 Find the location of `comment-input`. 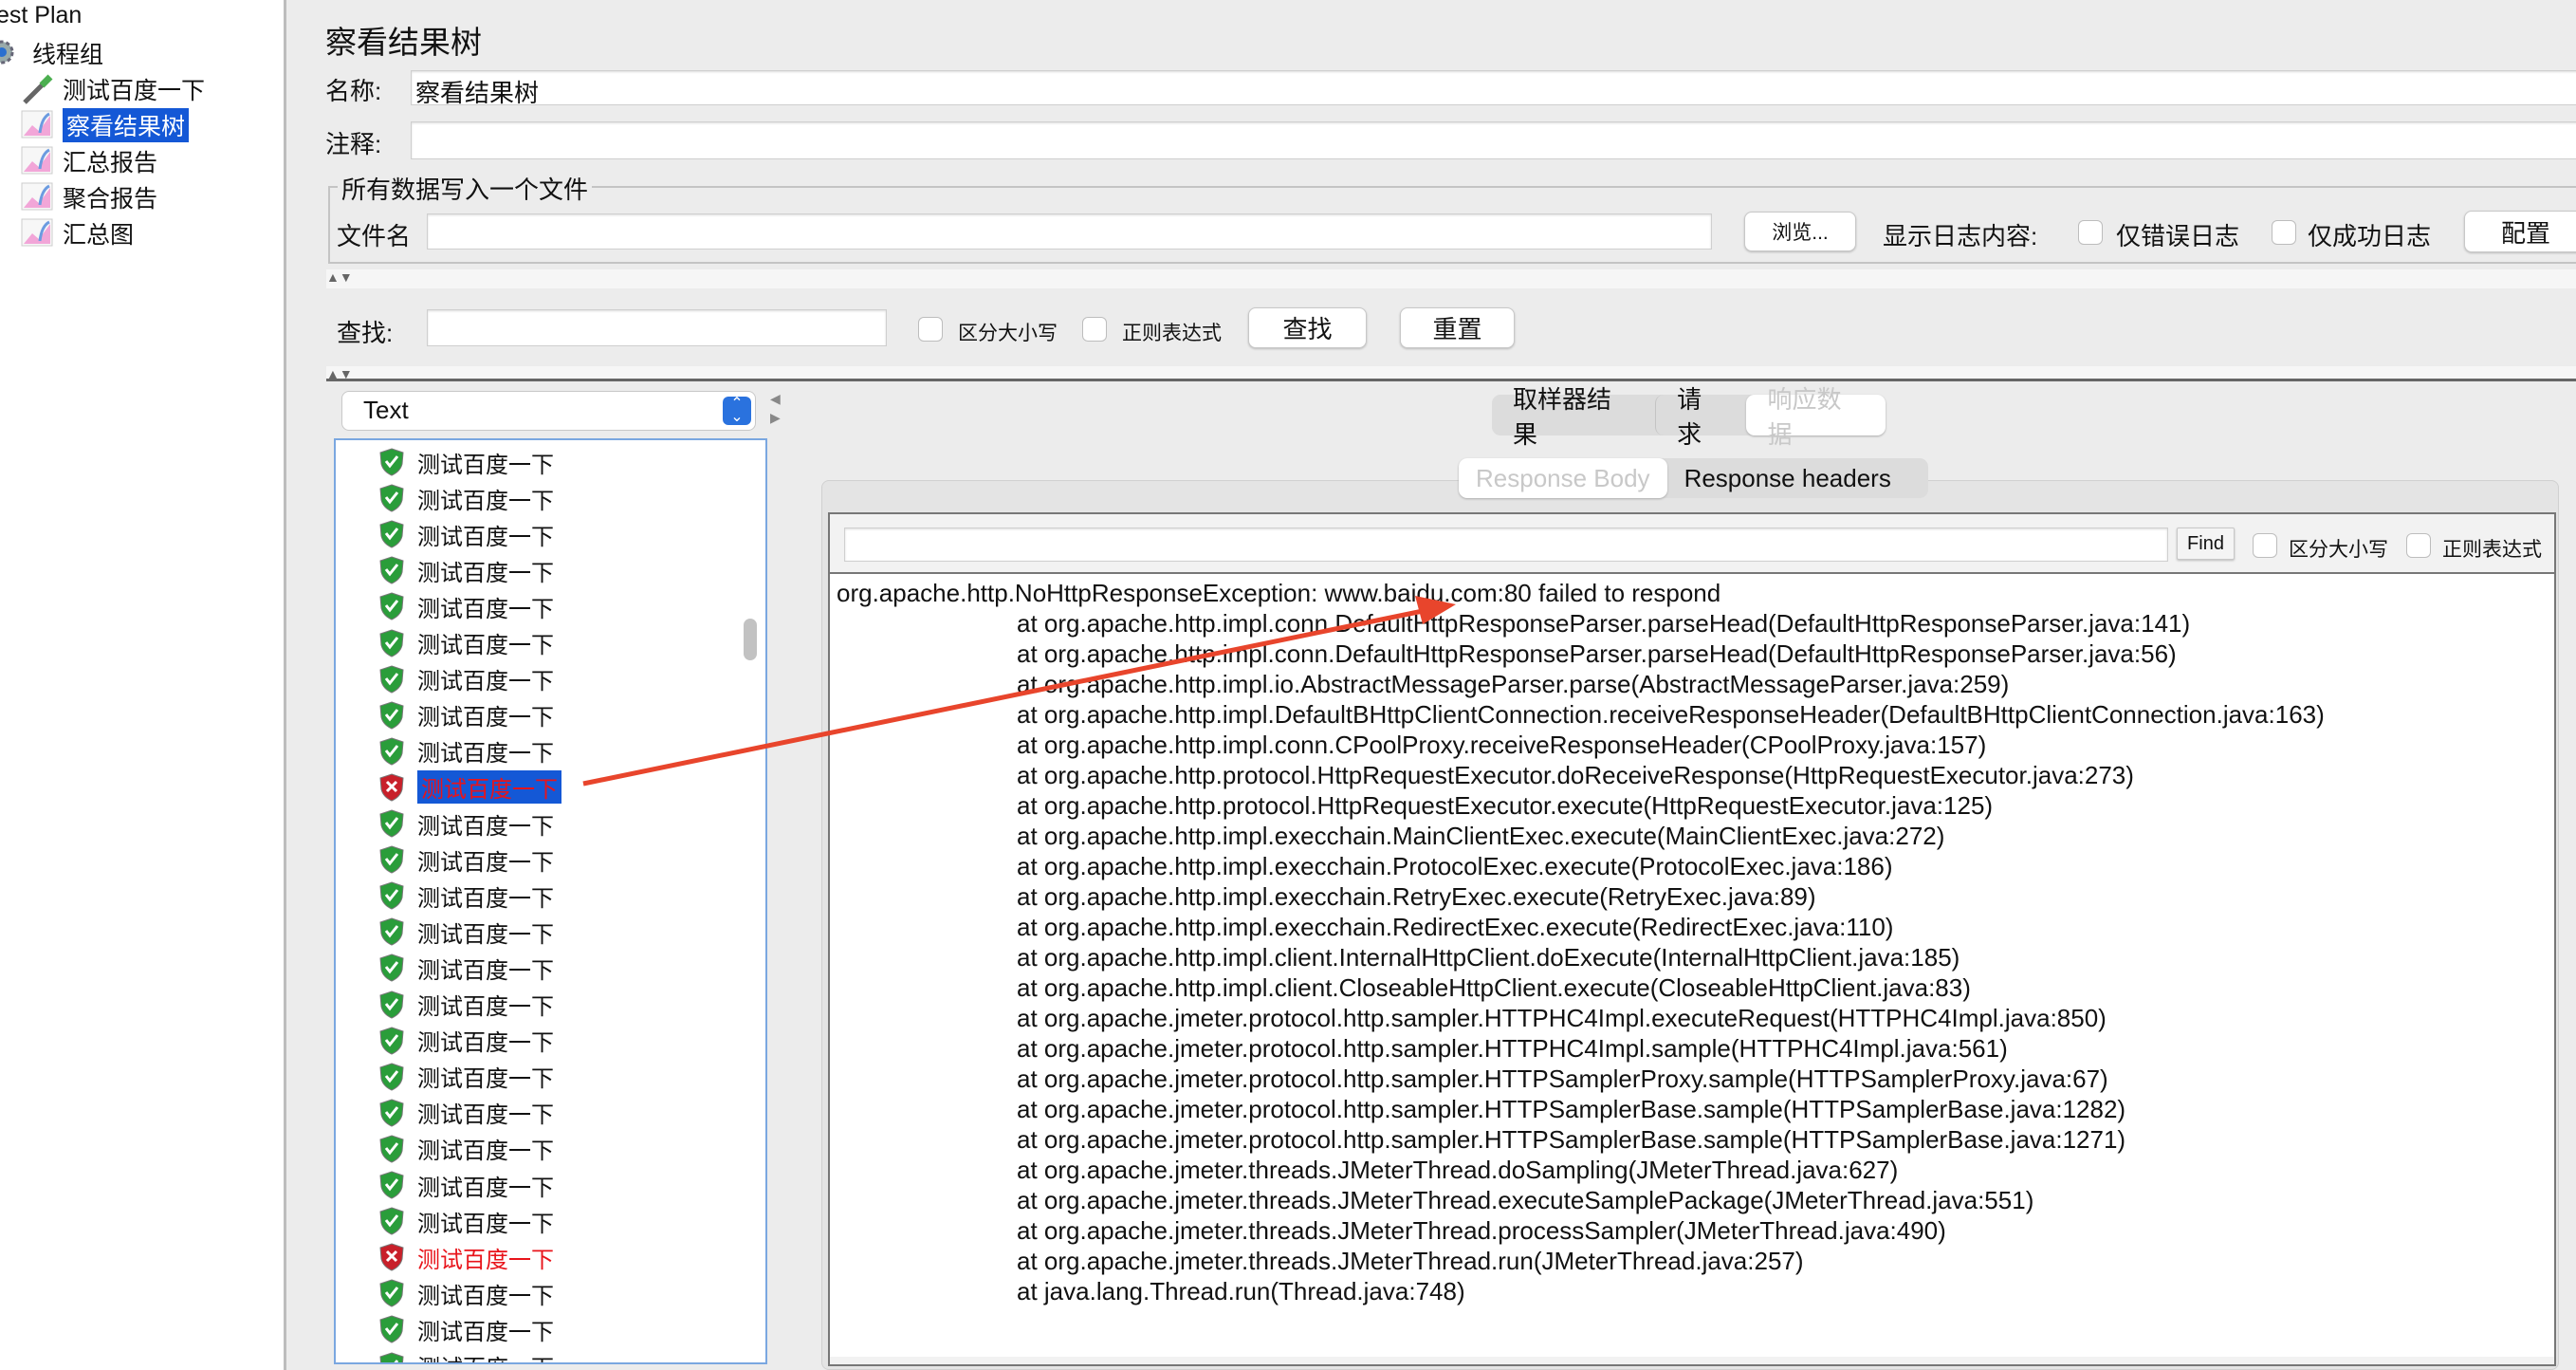

comment-input is located at coordinates (1493, 140).